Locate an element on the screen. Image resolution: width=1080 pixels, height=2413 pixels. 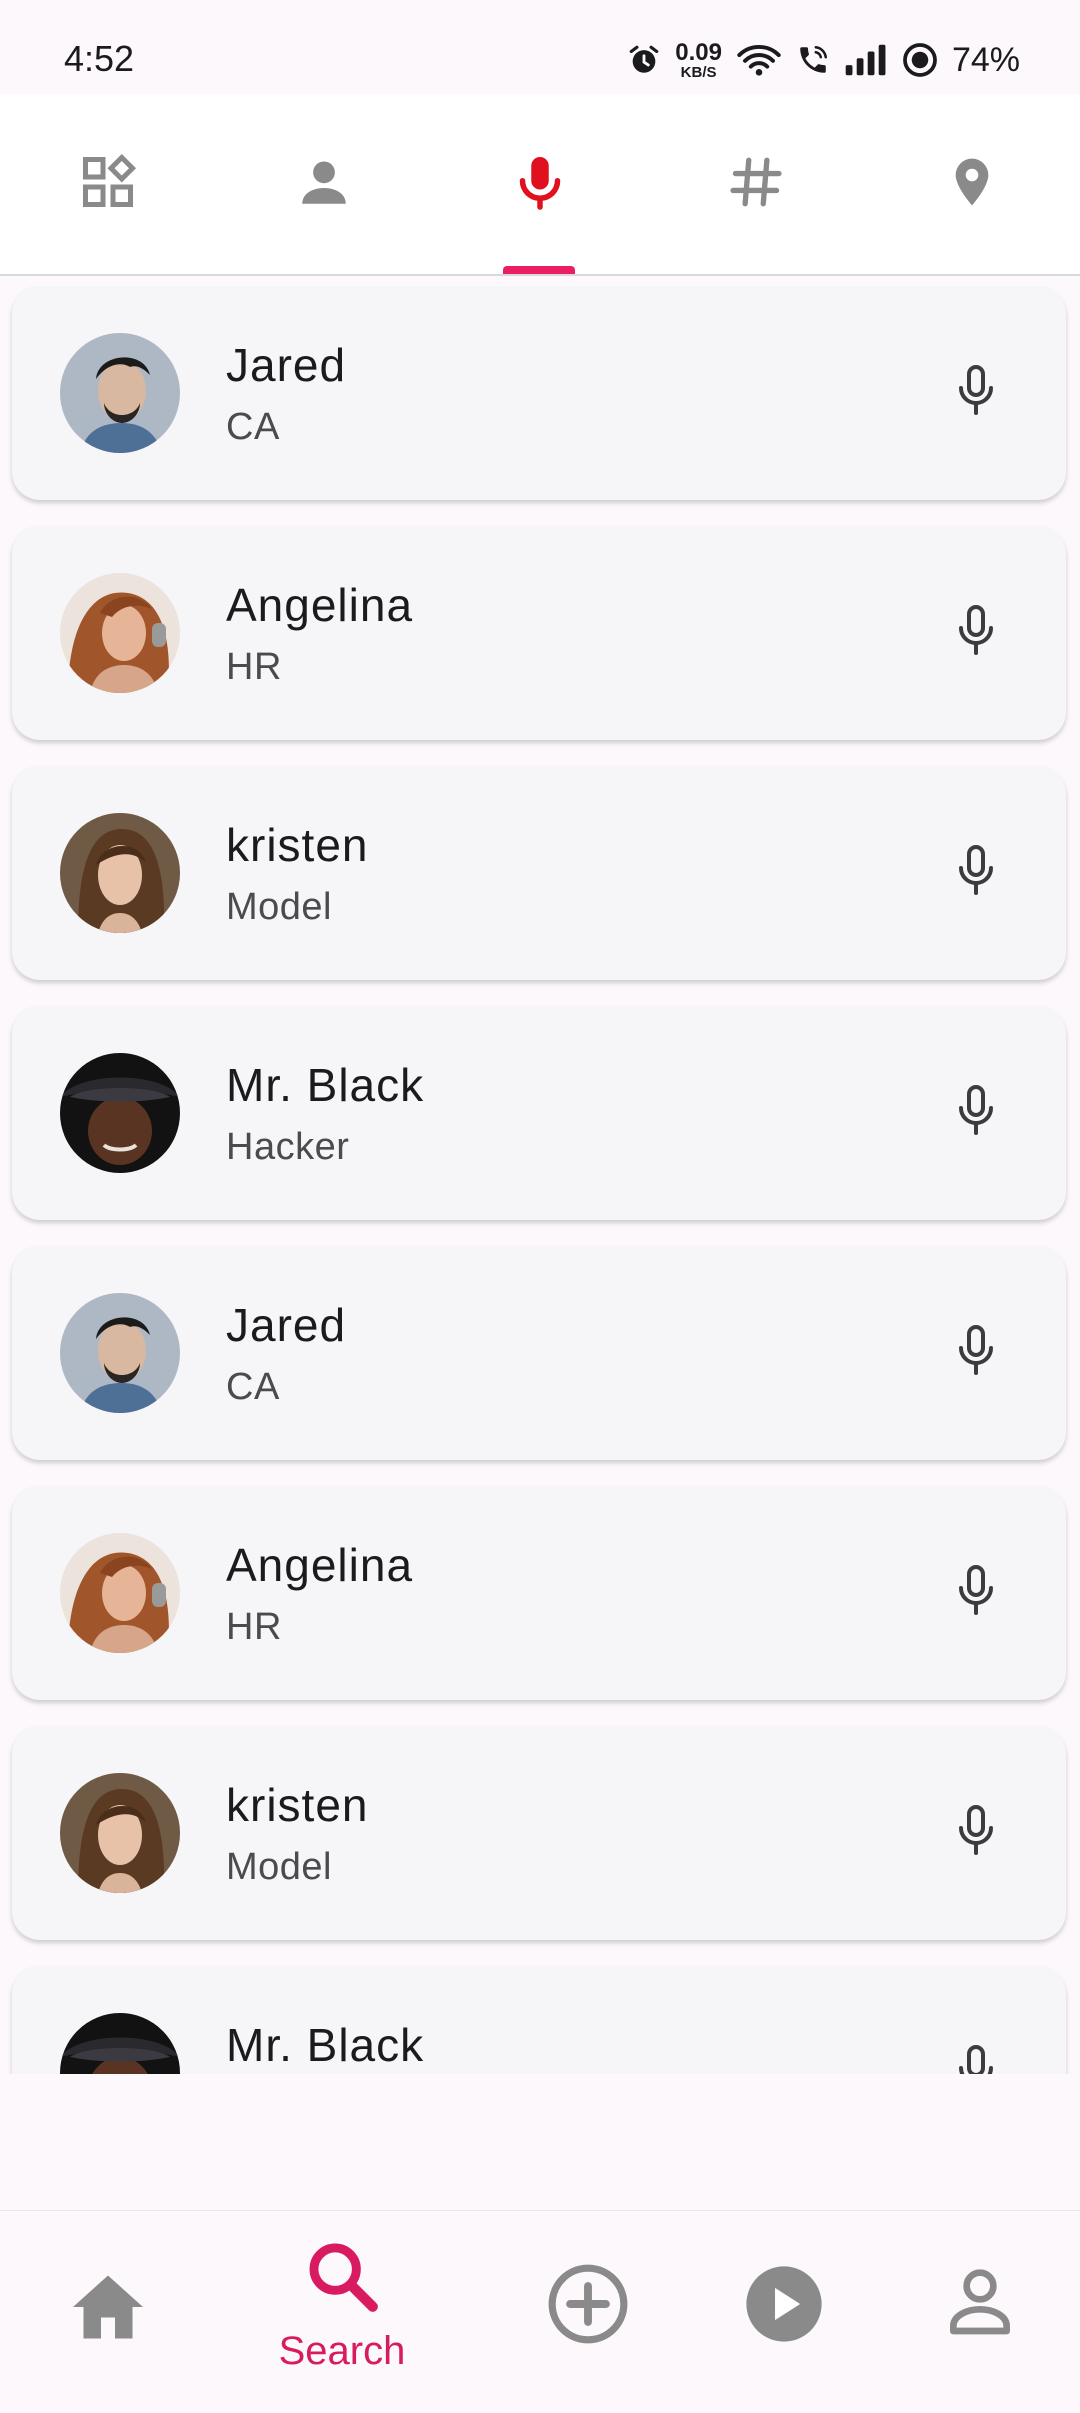
net-speed: 0.09 KB/S is located at coordinates (698, 59).